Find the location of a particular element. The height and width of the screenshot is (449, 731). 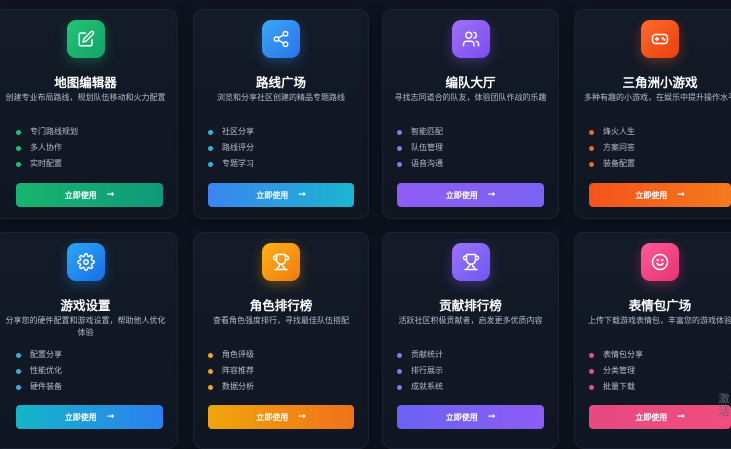

feature-list: 智能匹配 队伍管理 语音沟通 is located at coordinates (420, 148).